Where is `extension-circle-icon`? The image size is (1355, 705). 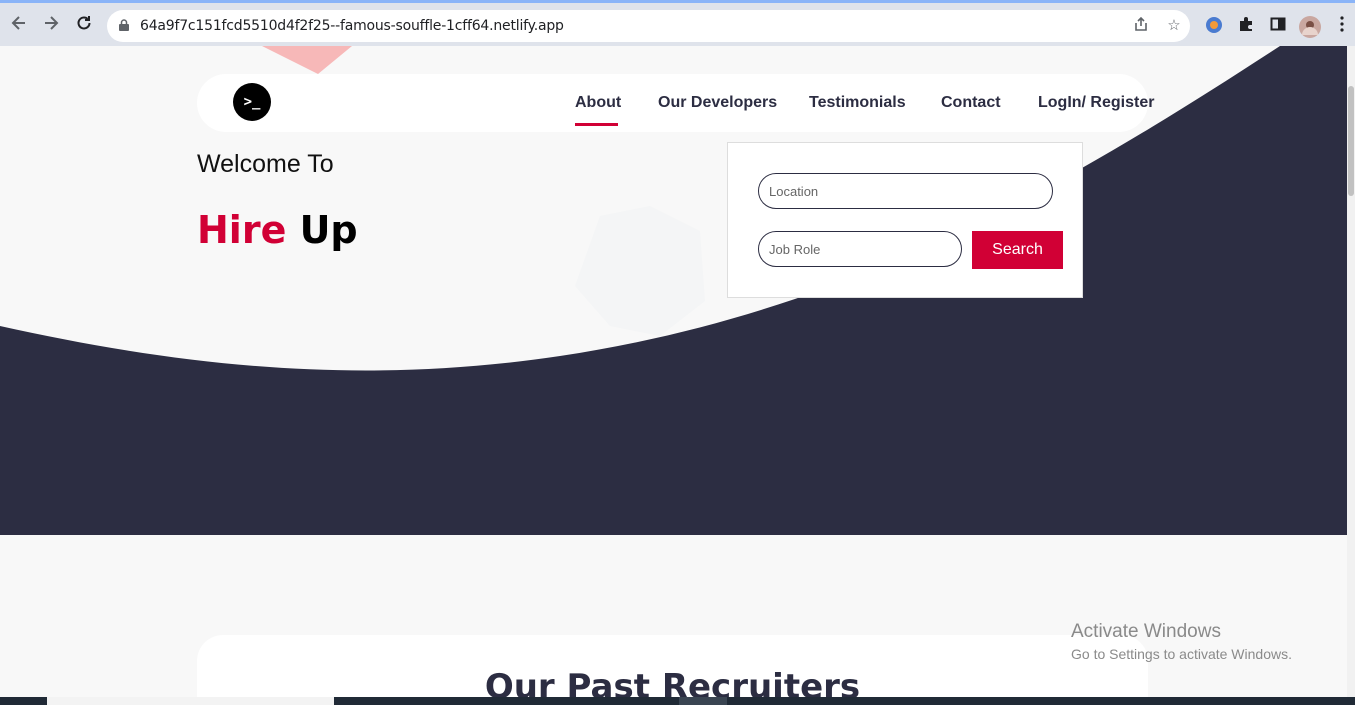 extension-circle-icon is located at coordinates (1214, 26).